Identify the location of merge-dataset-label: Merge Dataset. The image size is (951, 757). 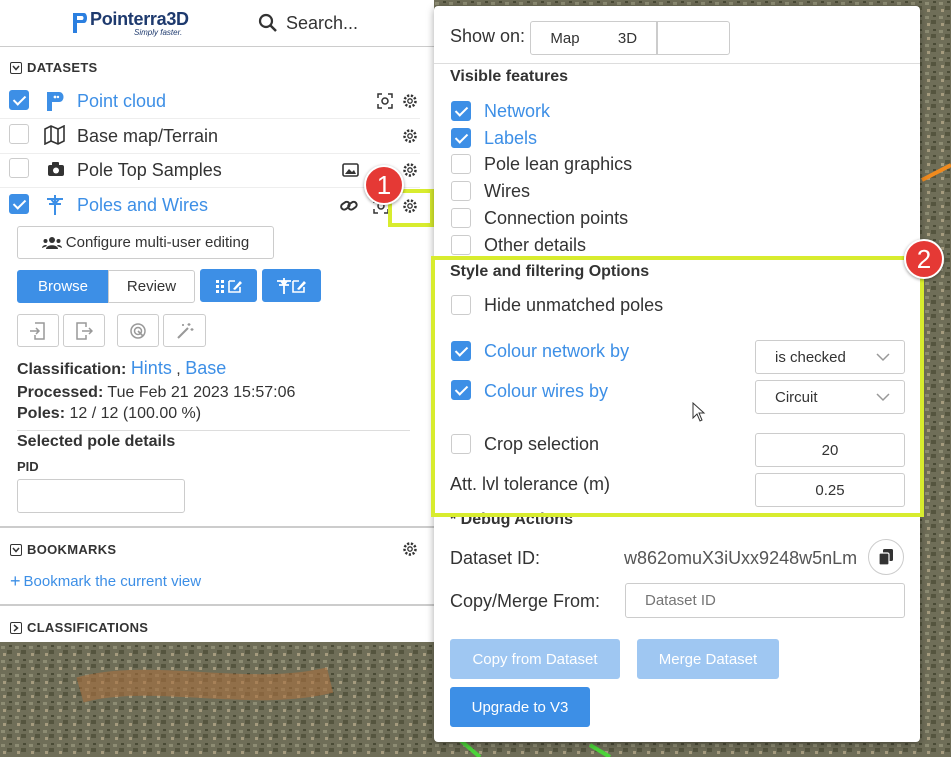
(708, 659).